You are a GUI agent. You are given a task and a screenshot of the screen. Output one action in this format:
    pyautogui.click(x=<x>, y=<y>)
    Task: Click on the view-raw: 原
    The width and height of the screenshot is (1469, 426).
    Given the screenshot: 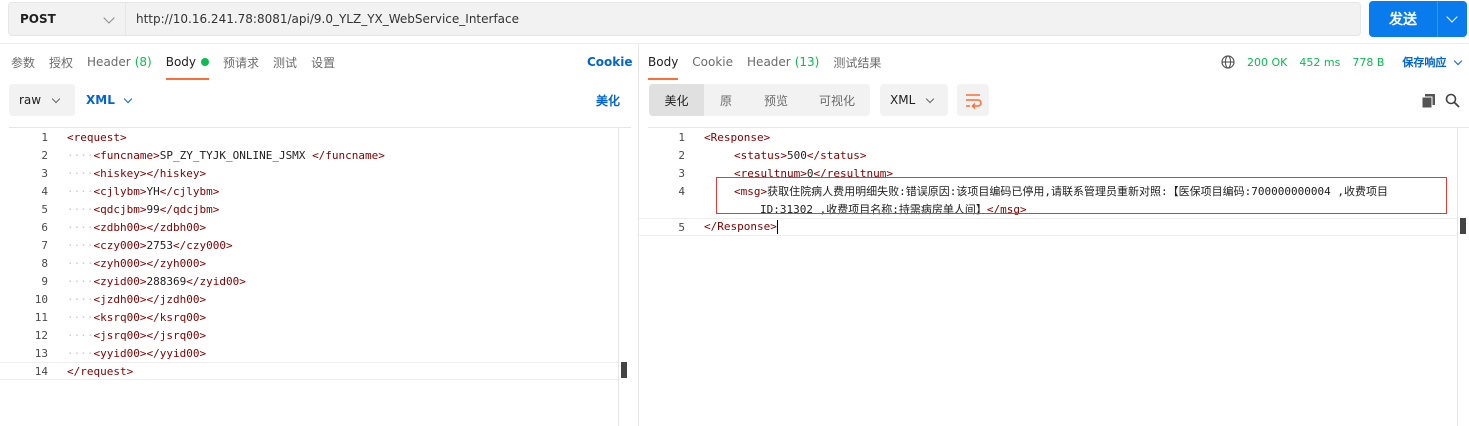 What is the action you would take?
    pyautogui.click(x=726, y=100)
    